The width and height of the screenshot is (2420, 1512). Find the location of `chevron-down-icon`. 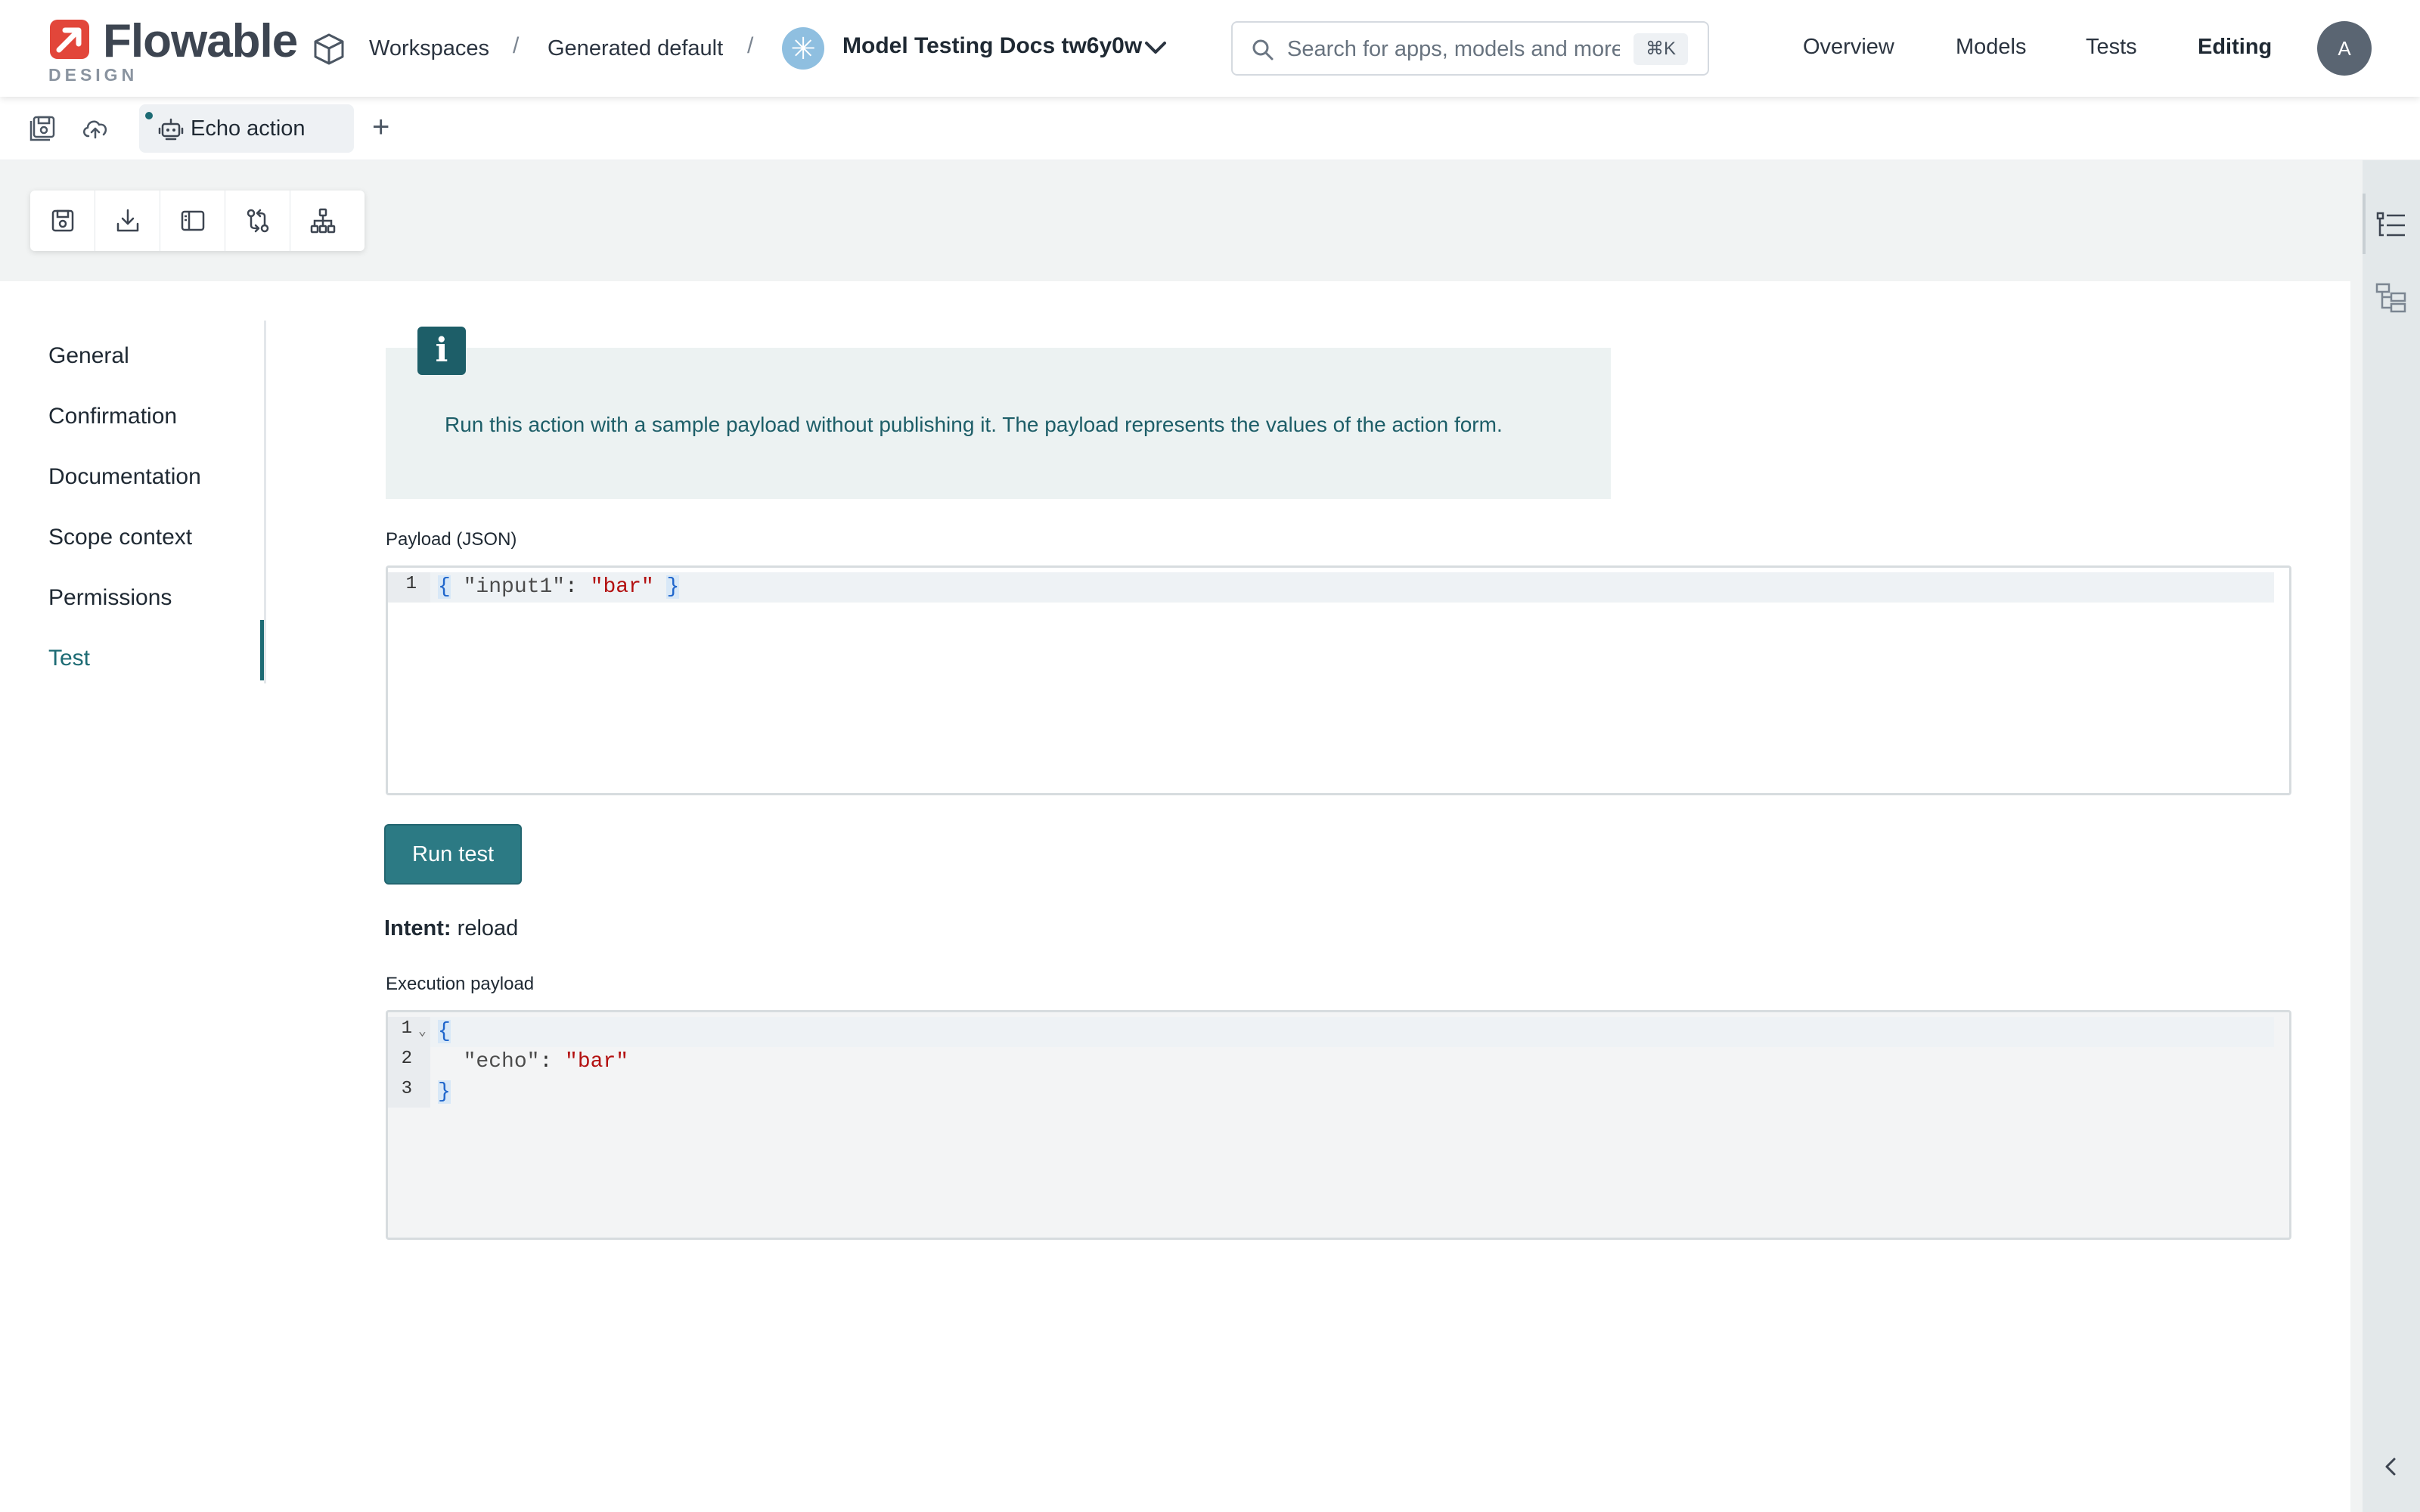

chevron-down-icon is located at coordinates (1155, 48).